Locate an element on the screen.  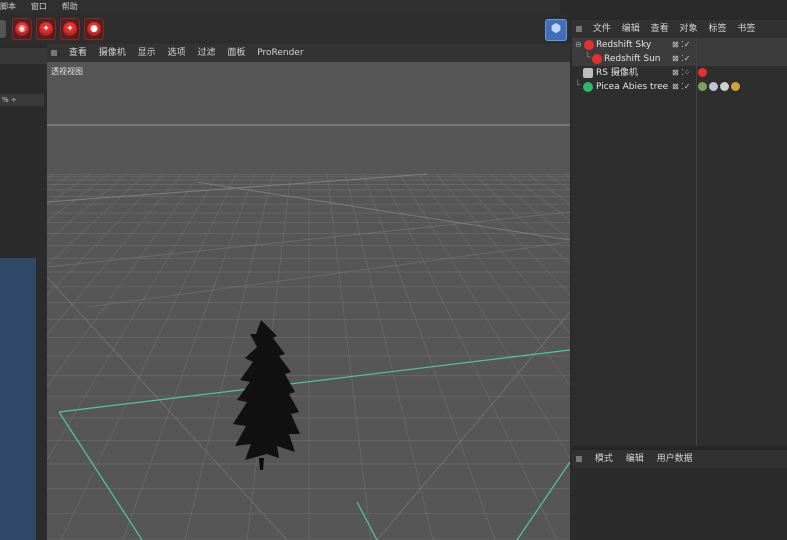
toolbar-partial-button is located at coordinates (3, 29).